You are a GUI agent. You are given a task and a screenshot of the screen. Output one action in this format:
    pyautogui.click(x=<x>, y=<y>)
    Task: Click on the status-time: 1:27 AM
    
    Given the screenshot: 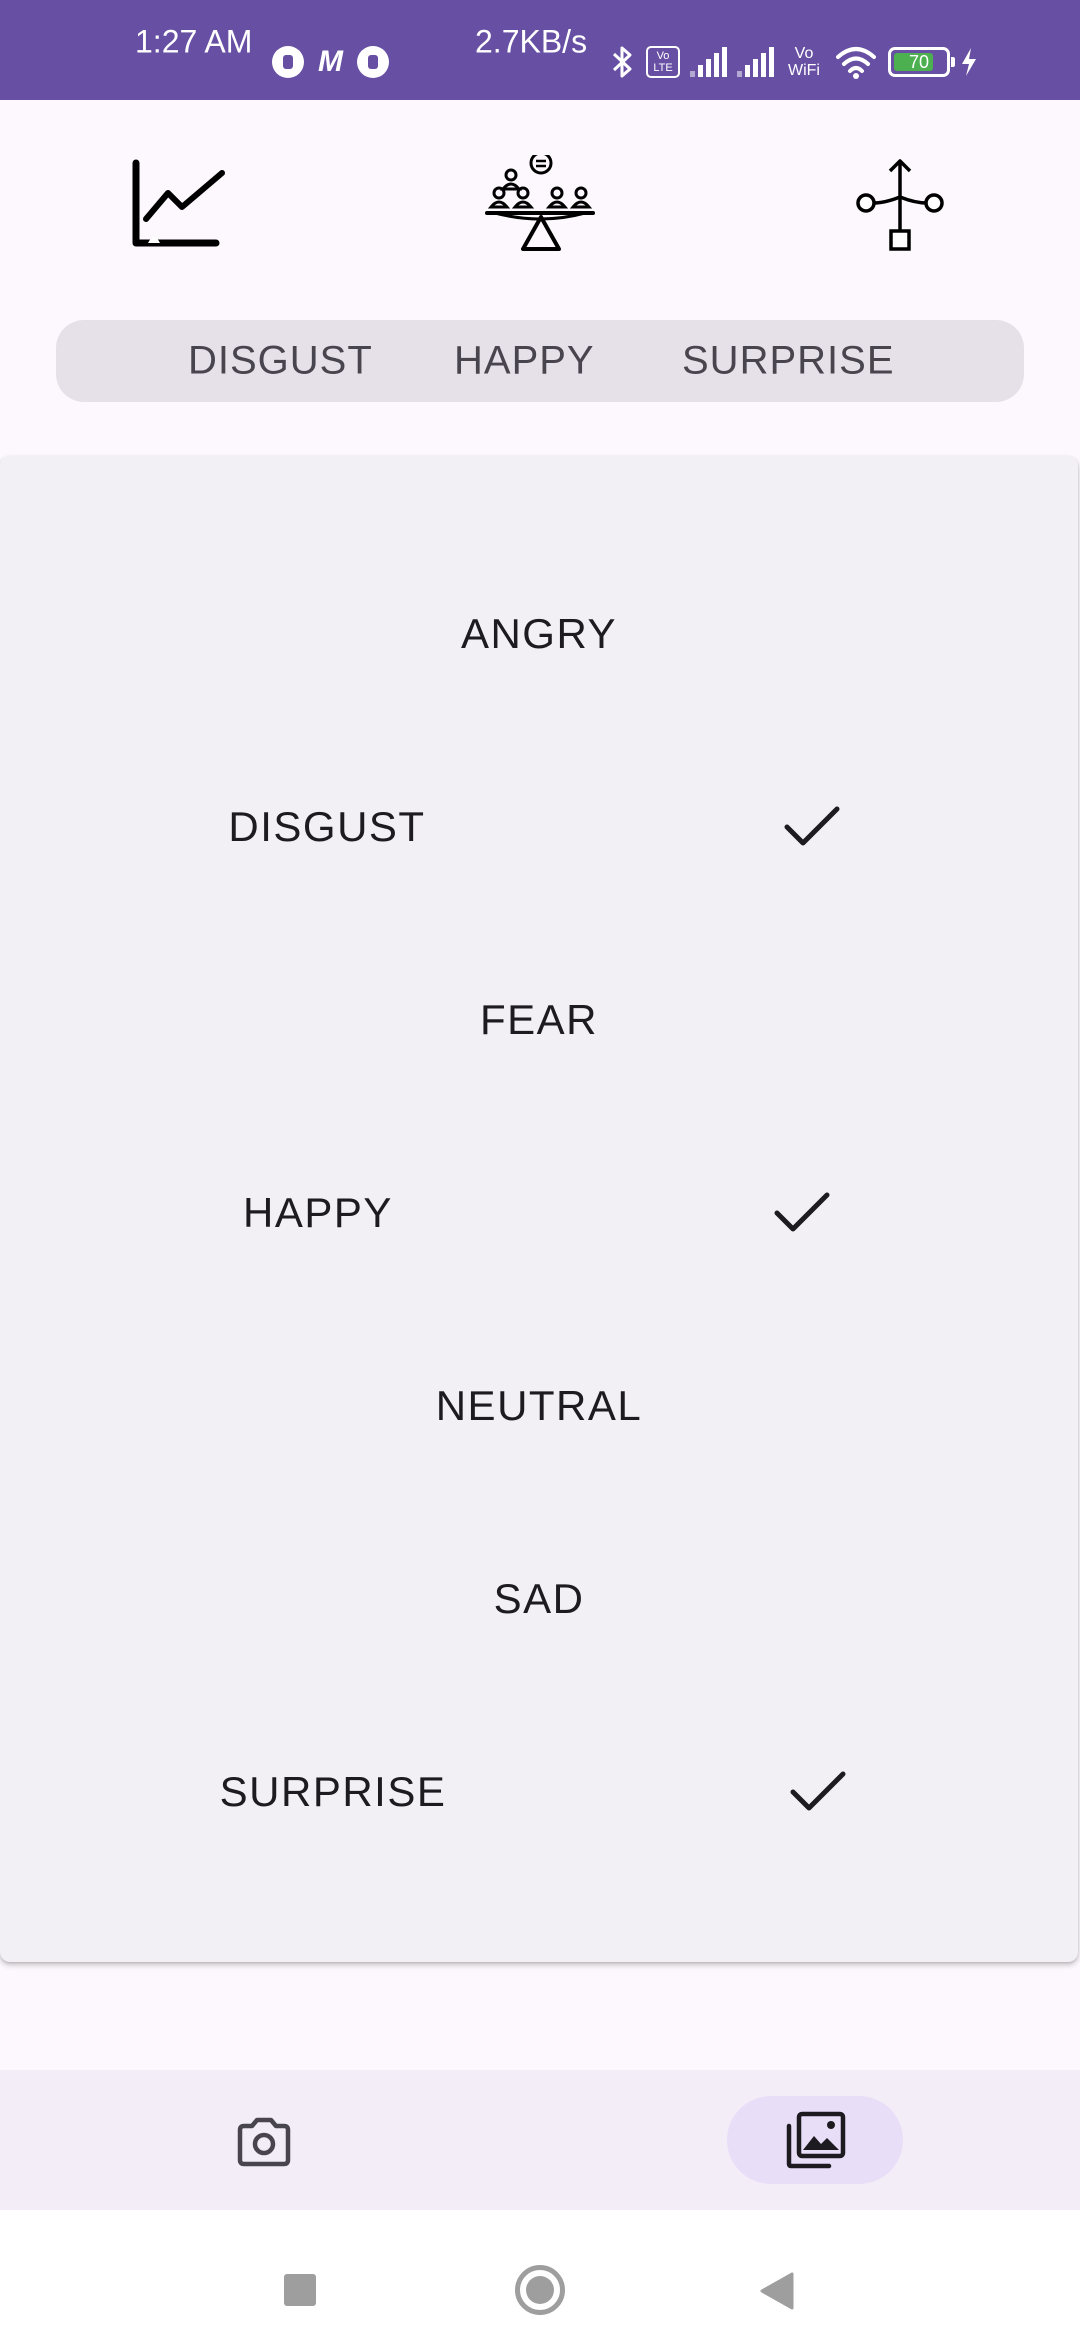 What is the action you would take?
    pyautogui.click(x=194, y=41)
    